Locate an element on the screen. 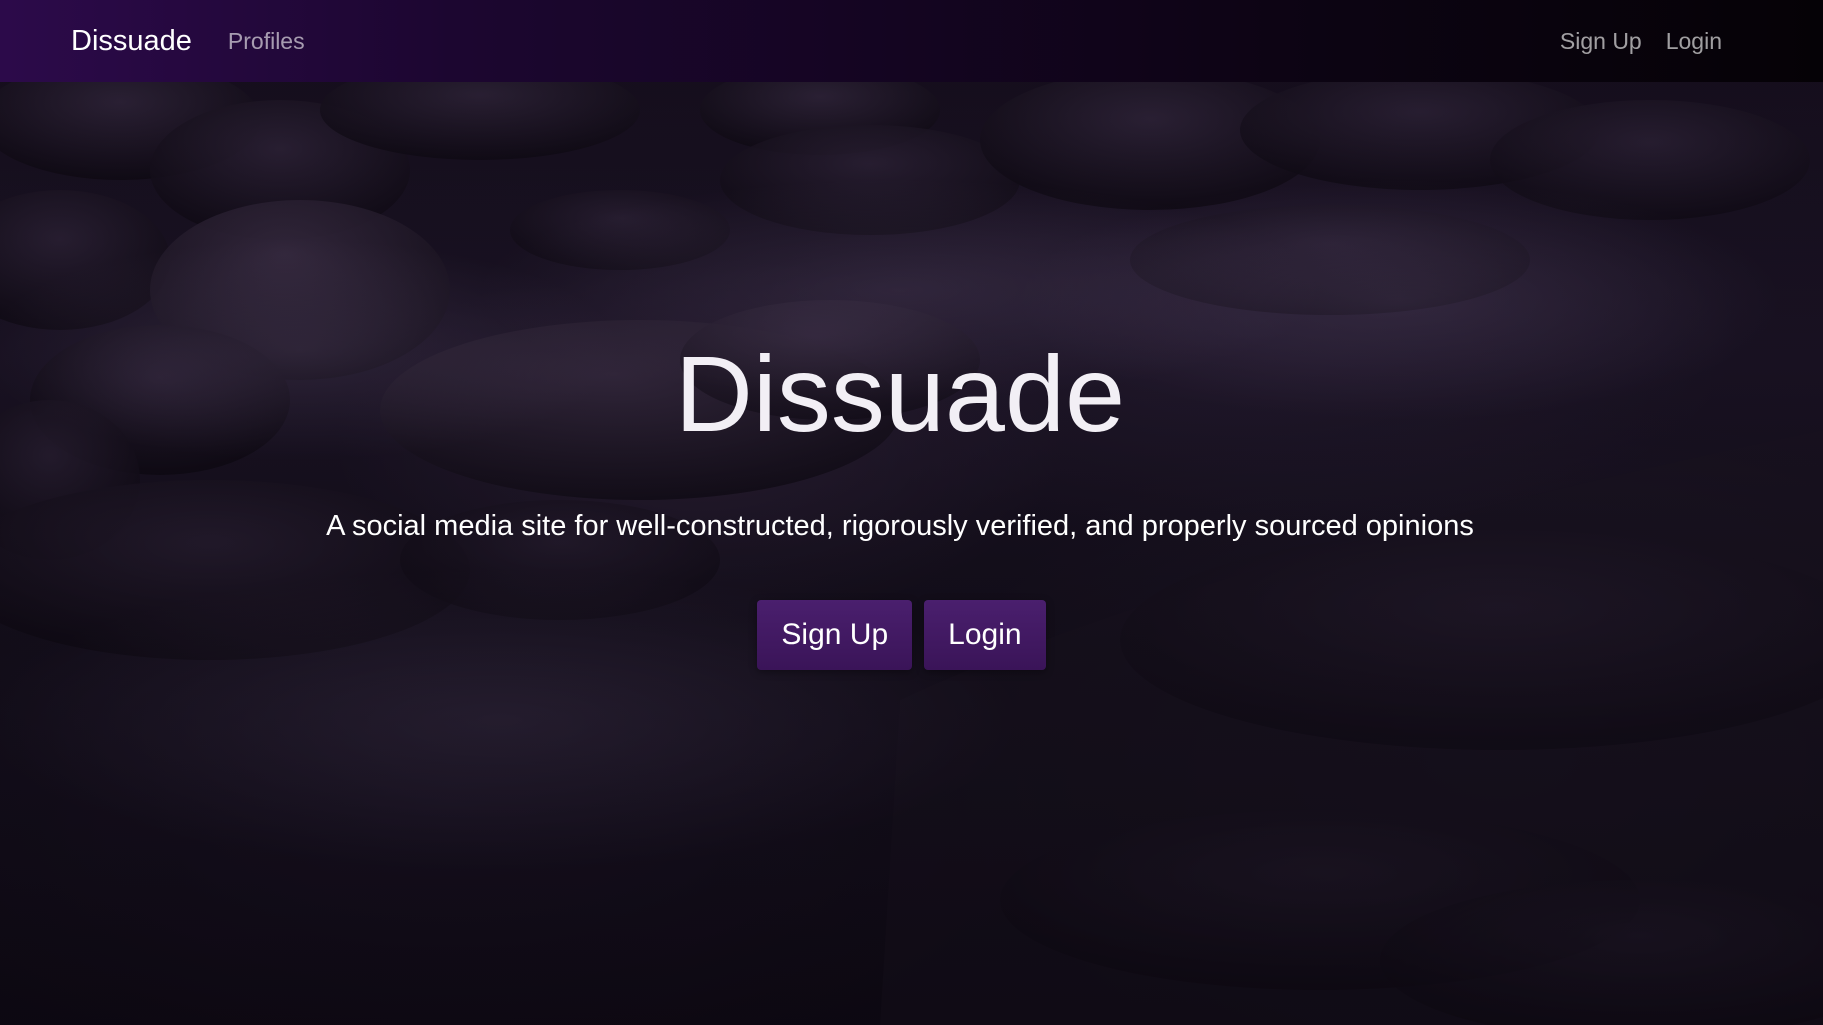 The height and width of the screenshot is (1025, 1823). brand-link: Dissuade is located at coordinates (131, 41).